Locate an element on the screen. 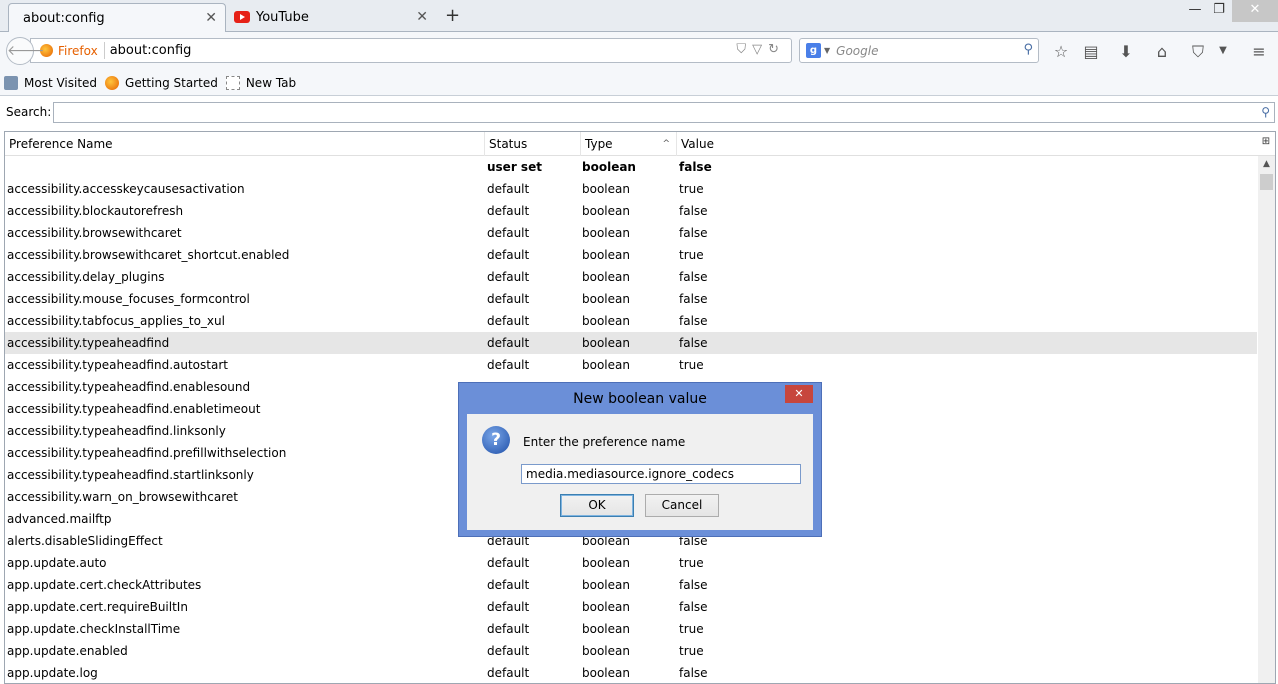 The width and height of the screenshot is (1278, 684). history-dropdown-icon: ▽ is located at coordinates (760, 49).